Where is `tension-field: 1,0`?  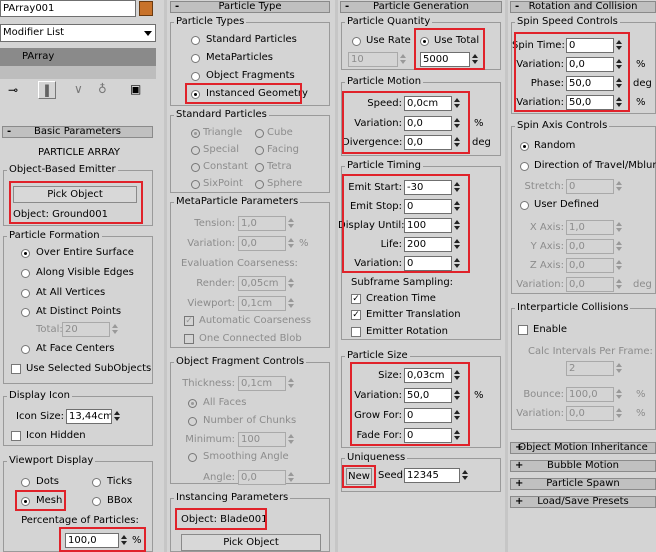 tension-field: 1,0 is located at coordinates (262, 223).